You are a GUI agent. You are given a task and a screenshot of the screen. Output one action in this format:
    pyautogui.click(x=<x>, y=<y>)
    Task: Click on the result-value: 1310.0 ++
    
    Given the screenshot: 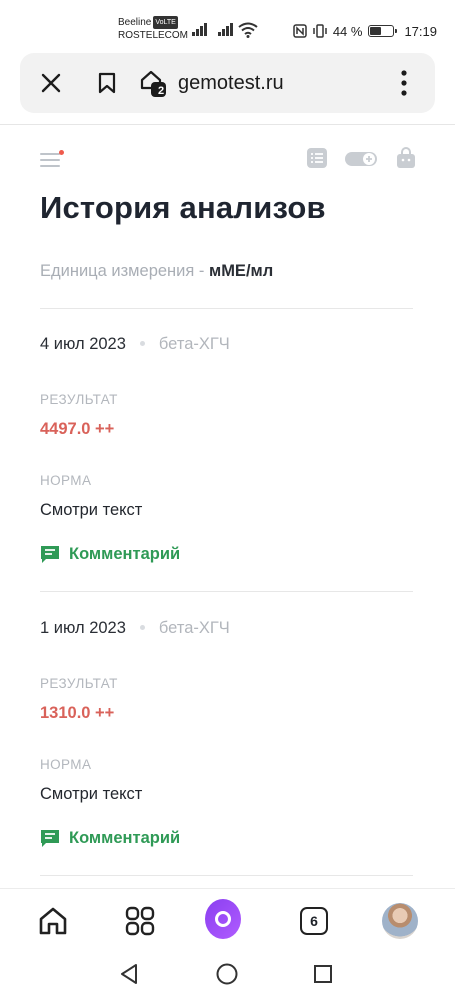 What is the action you would take?
    pyautogui.click(x=77, y=713)
    